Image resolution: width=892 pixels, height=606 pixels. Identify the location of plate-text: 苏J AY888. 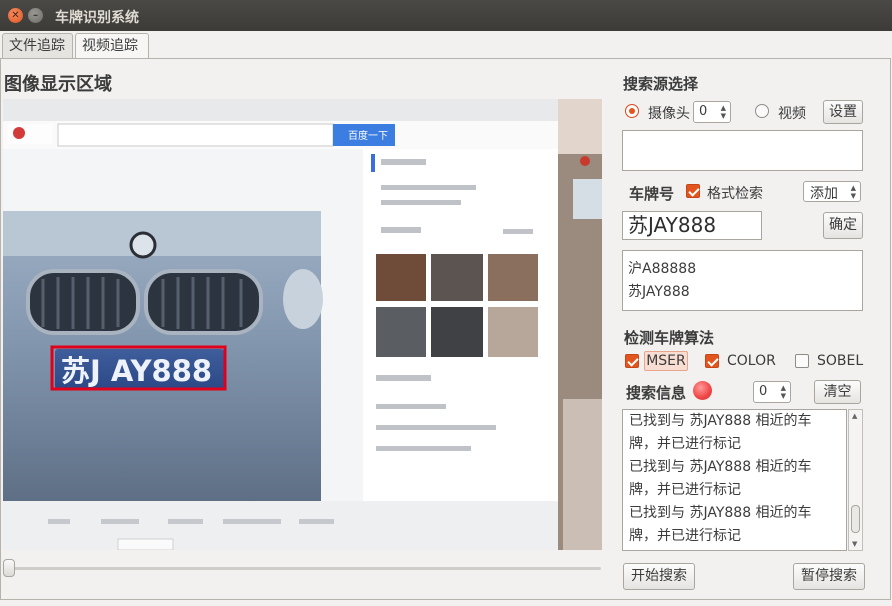
(136, 371).